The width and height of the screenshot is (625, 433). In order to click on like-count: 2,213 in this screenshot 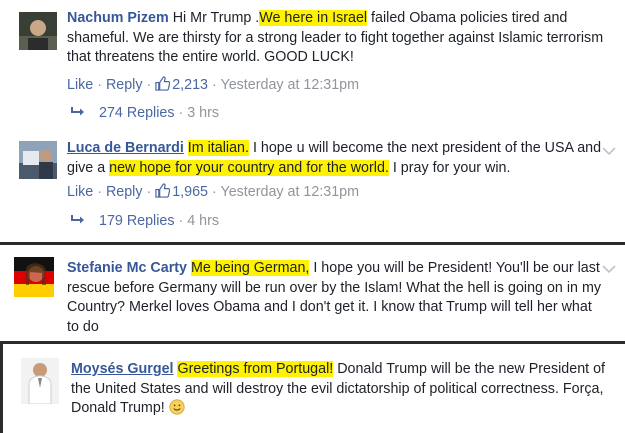, I will do `click(190, 85)`.